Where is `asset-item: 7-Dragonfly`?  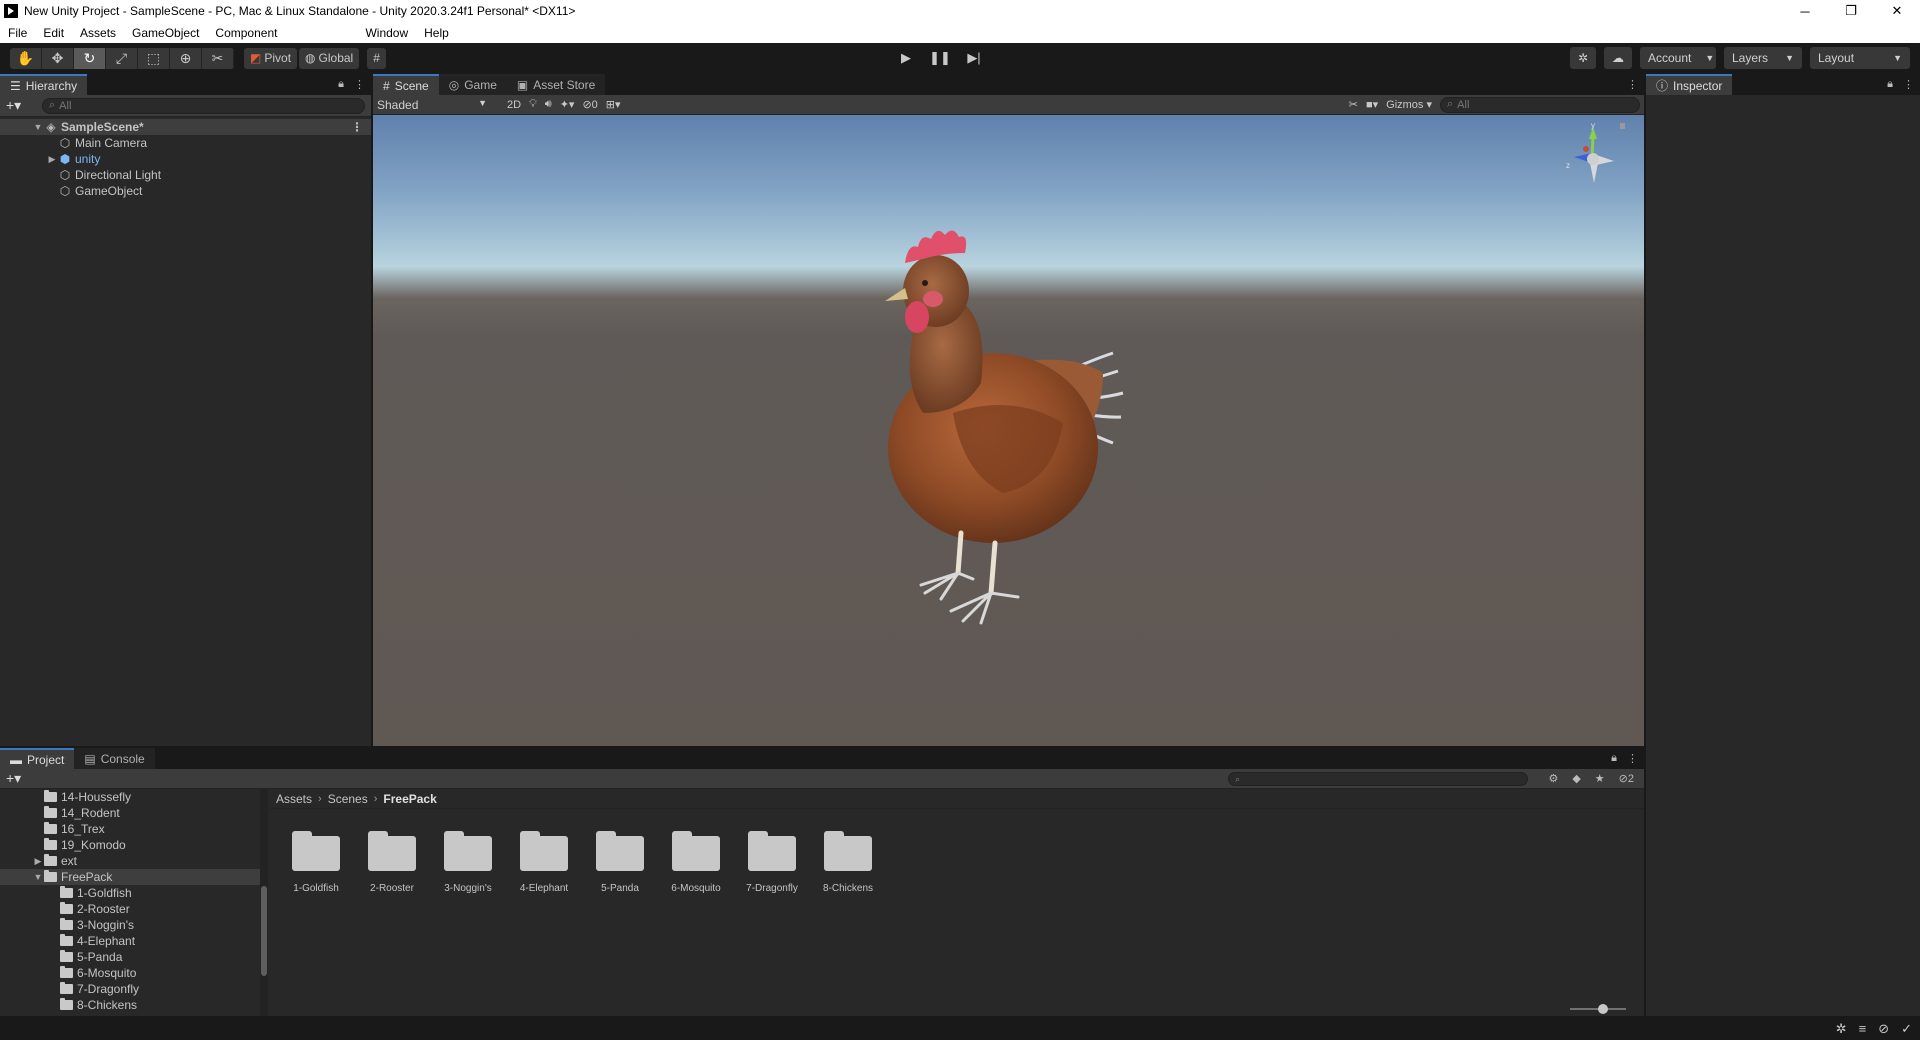 asset-item: 7-Dragonfly is located at coordinates (772, 862).